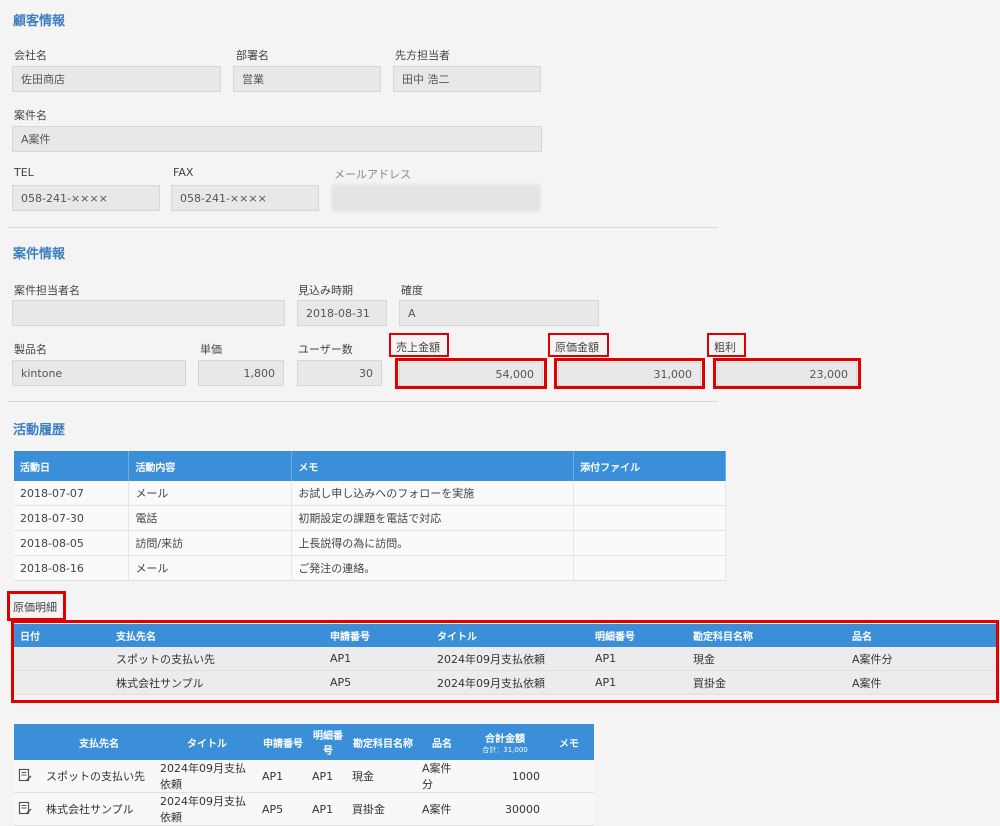 The image size is (1000, 826). What do you see at coordinates (99, 373) in the screenshot?
I see `product-field: kintone` at bounding box center [99, 373].